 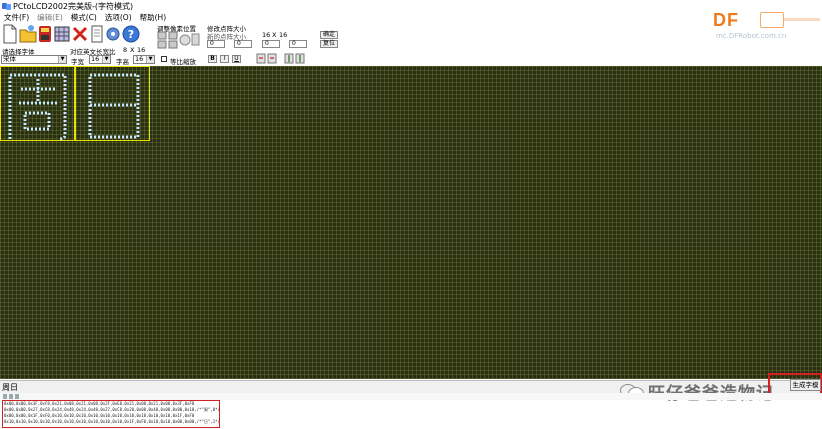 What do you see at coordinates (772, 20) in the screenshot?
I see `watermark-box-icon` at bounding box center [772, 20].